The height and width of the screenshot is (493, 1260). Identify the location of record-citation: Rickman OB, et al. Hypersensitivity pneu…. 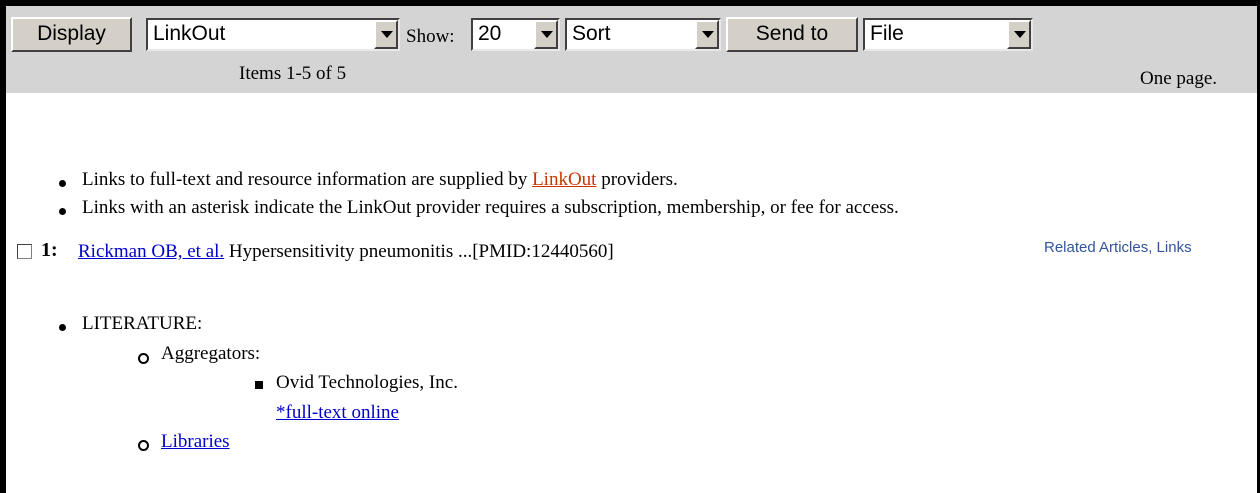
(346, 252).